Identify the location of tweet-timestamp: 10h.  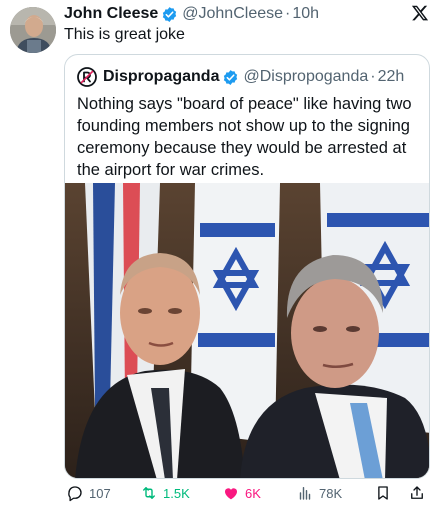
(305, 14).